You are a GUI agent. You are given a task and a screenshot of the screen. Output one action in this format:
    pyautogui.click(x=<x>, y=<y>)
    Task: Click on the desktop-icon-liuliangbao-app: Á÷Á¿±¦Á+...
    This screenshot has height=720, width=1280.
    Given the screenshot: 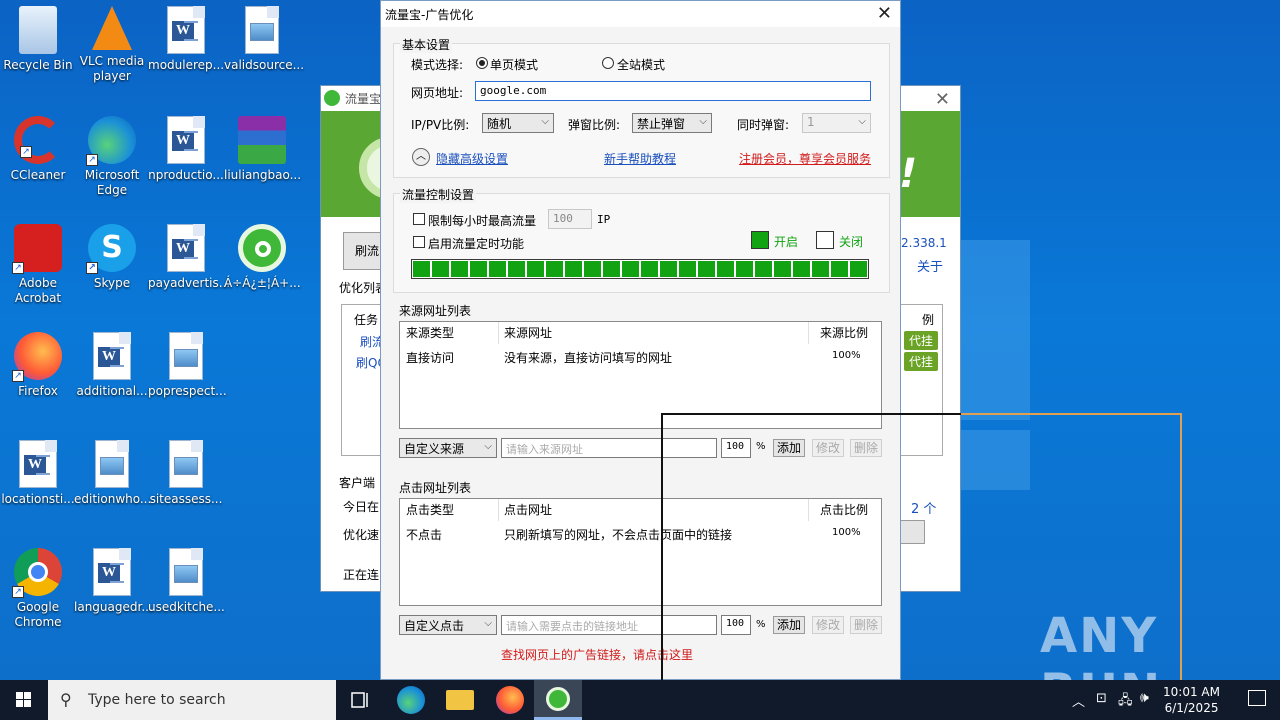 What is the action you would take?
    pyautogui.click(x=262, y=254)
    